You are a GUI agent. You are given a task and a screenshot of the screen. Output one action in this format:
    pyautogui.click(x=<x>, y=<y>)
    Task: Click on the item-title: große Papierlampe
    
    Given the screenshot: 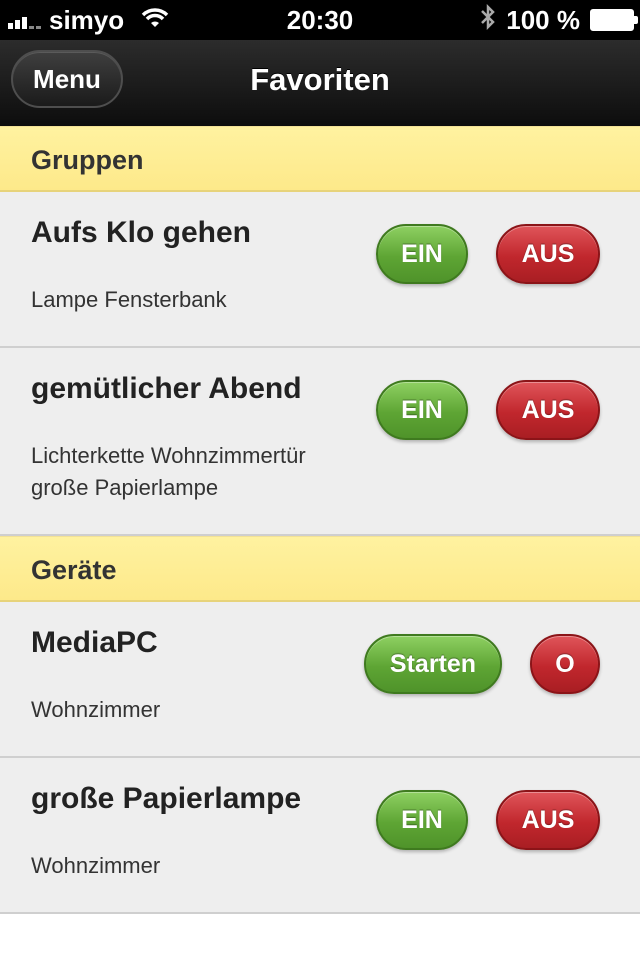 What is the action you would take?
    pyautogui.click(x=166, y=798)
    